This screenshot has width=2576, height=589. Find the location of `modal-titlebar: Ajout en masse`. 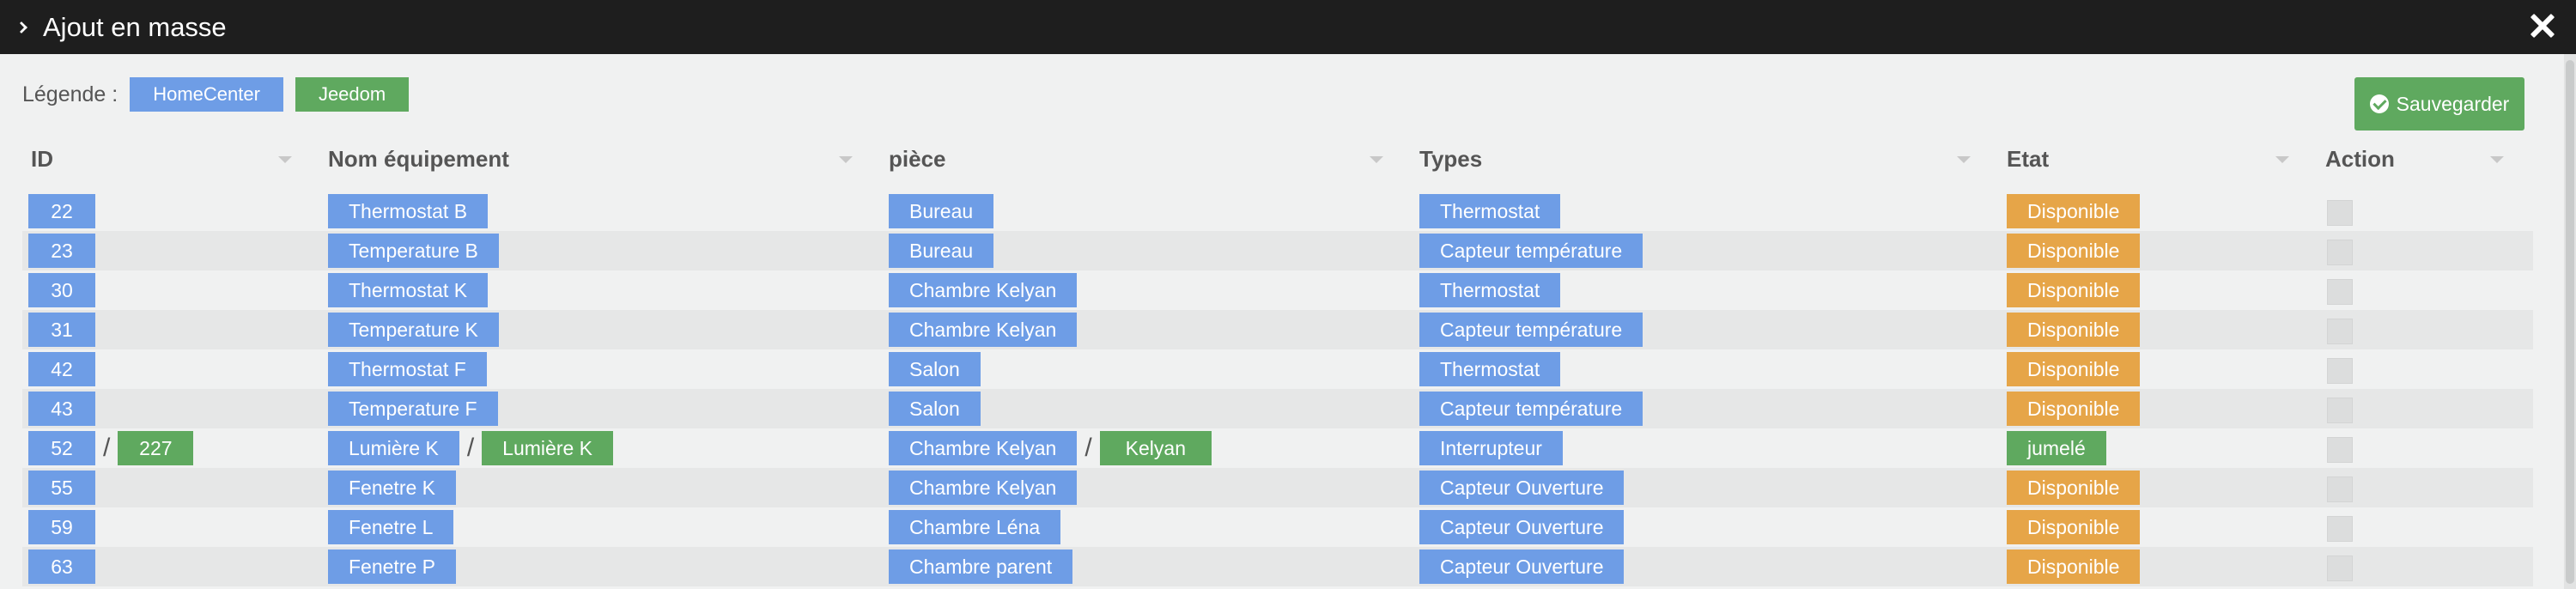

modal-titlebar: Ajout en masse is located at coordinates (1288, 27).